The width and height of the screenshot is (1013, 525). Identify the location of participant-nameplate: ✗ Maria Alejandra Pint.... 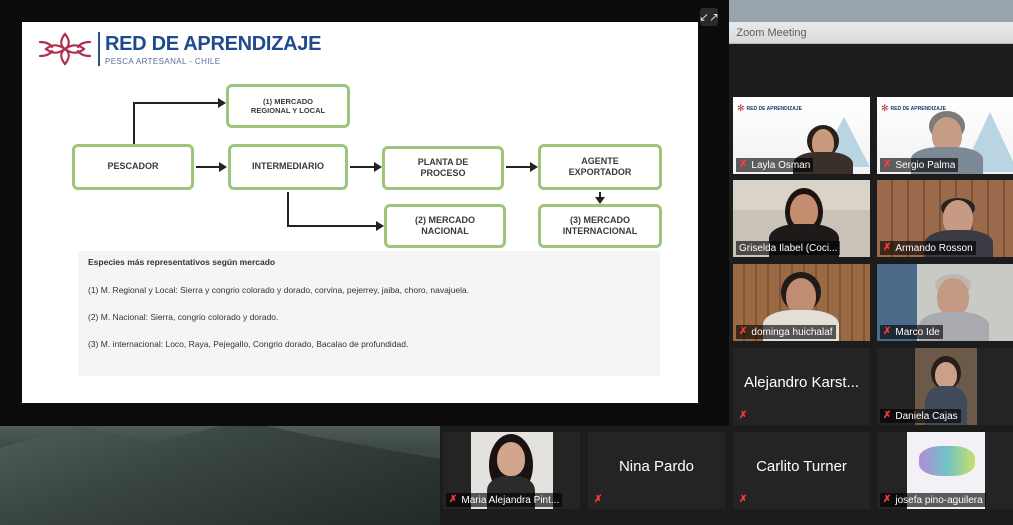
(504, 500).